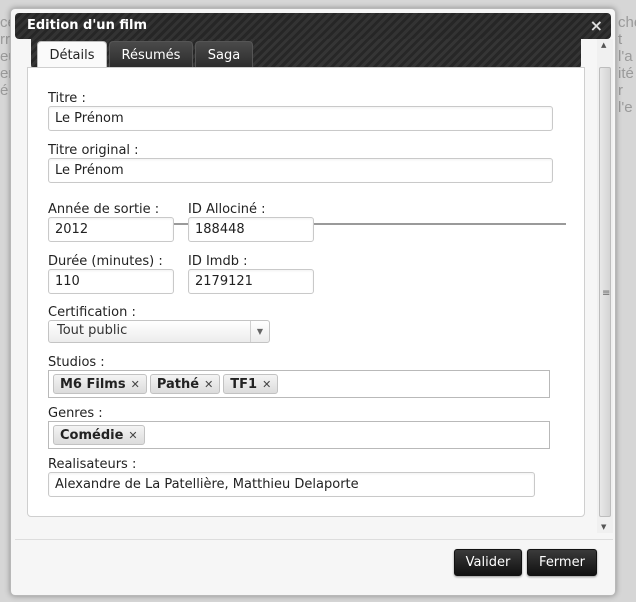 The height and width of the screenshot is (602, 636). What do you see at coordinates (218, 261) in the screenshot?
I see `imdb-label: ID Imdb :` at bounding box center [218, 261].